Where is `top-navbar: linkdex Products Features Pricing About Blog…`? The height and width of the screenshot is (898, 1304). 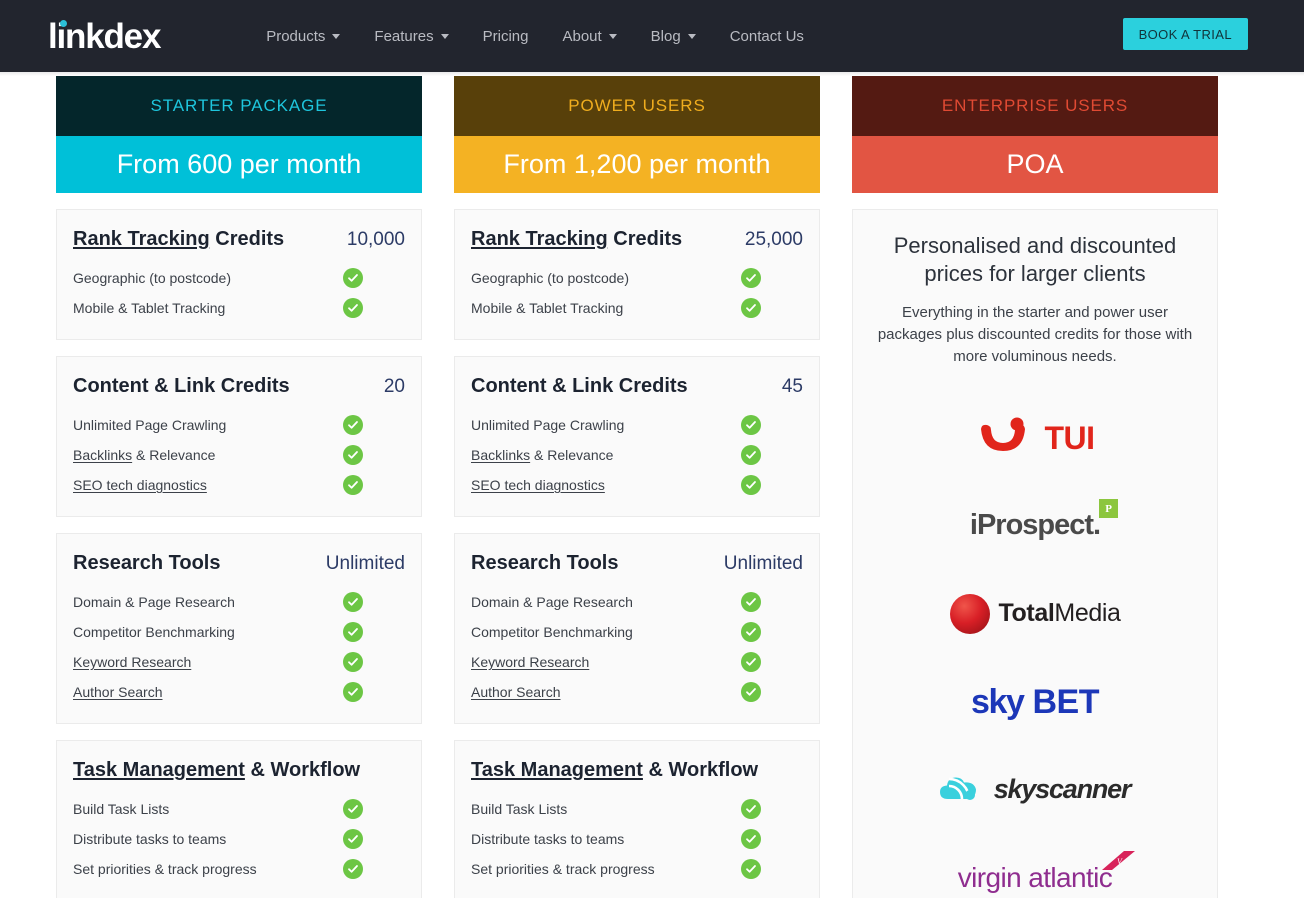 top-navbar: linkdex Products Features Pricing About Blog… is located at coordinates (652, 36).